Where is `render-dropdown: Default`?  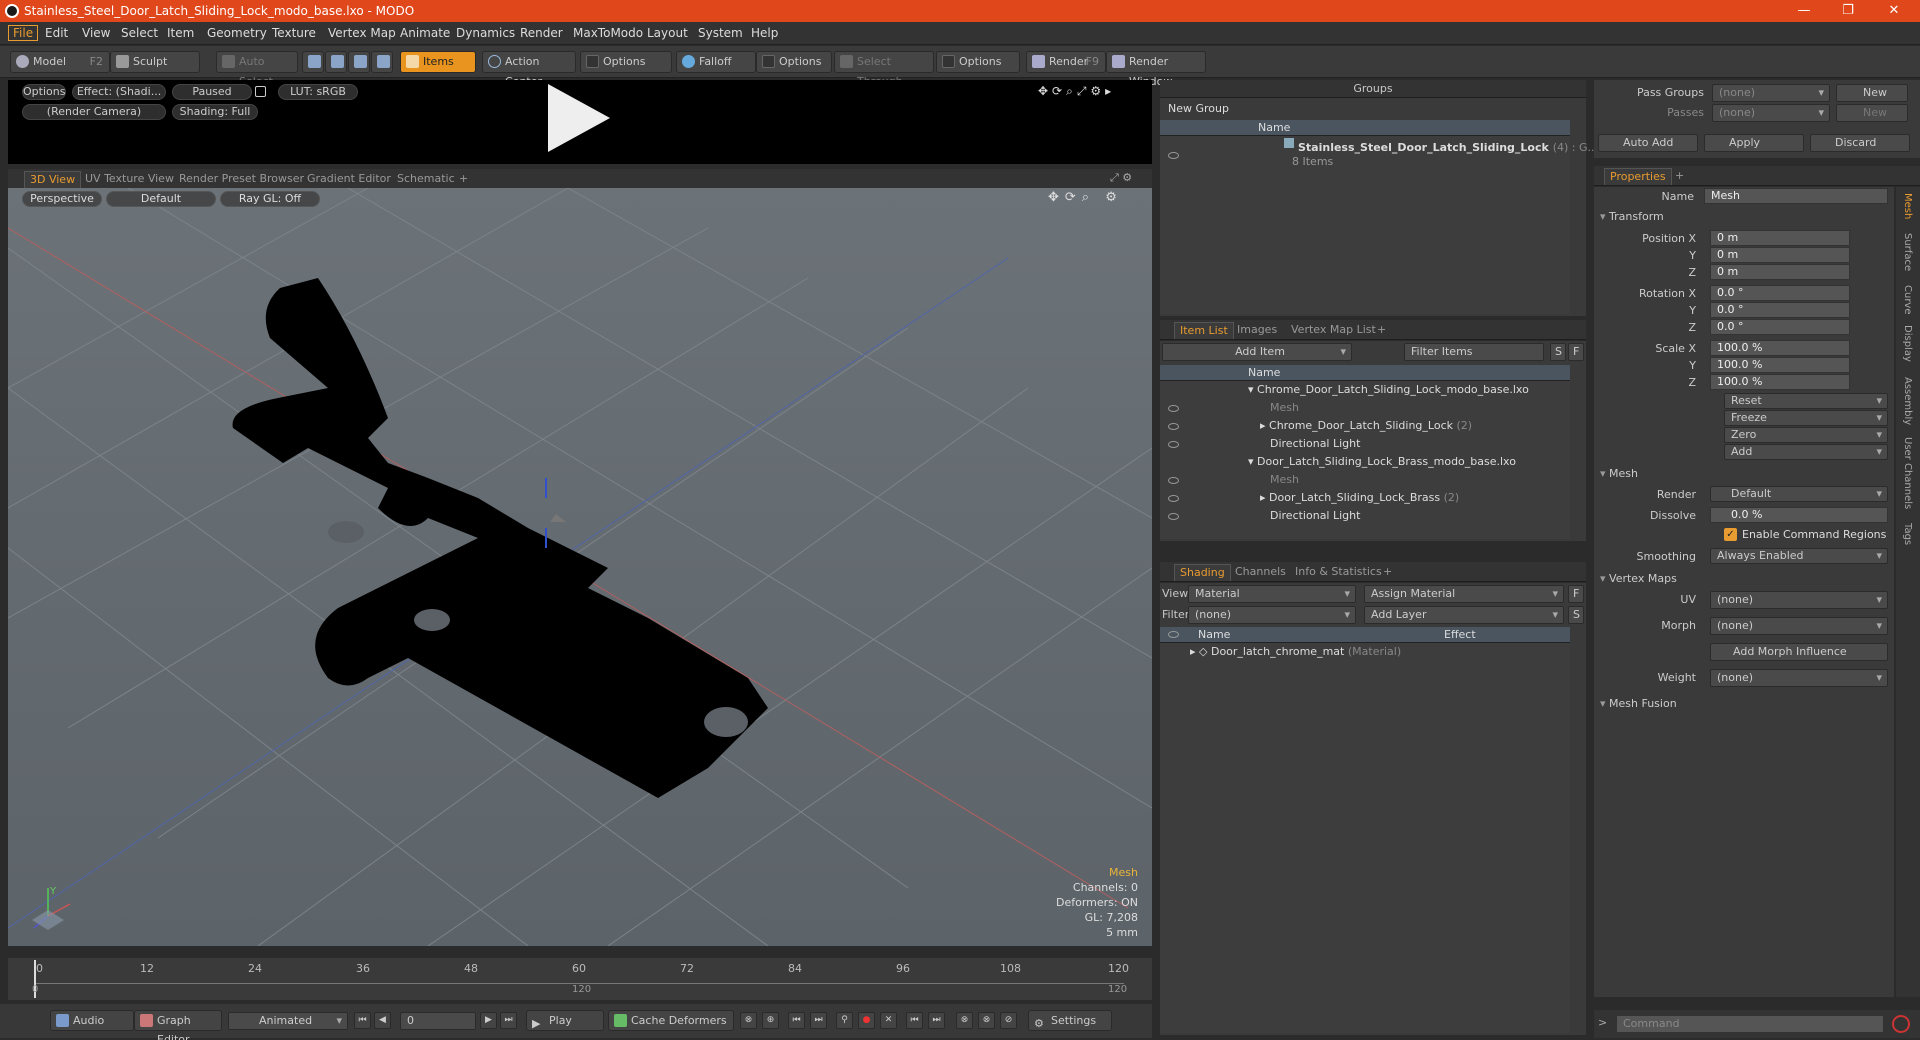 render-dropdown: Default is located at coordinates (1799, 494).